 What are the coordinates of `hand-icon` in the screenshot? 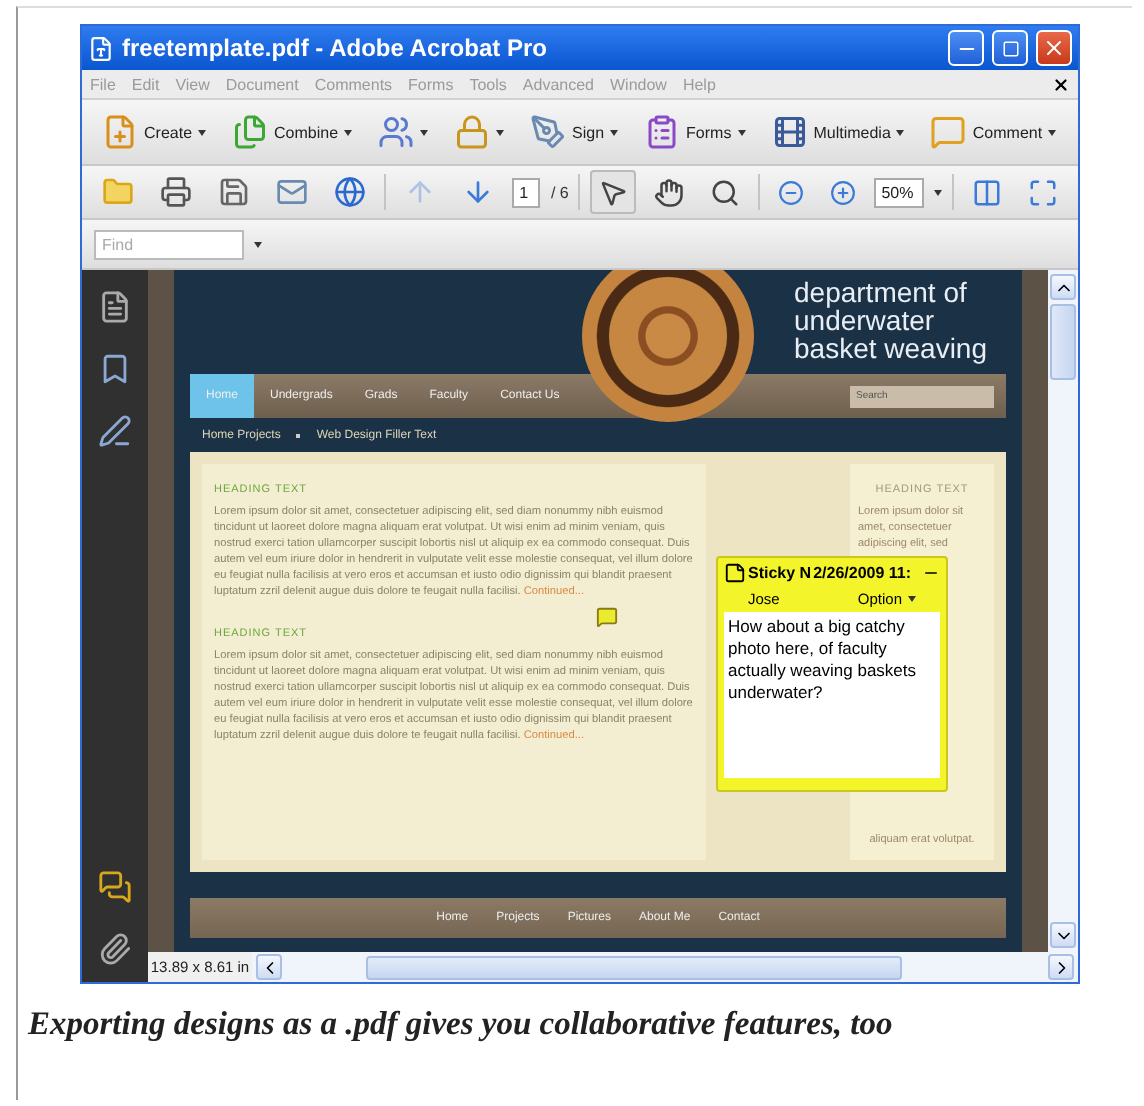 It's located at (669, 192).